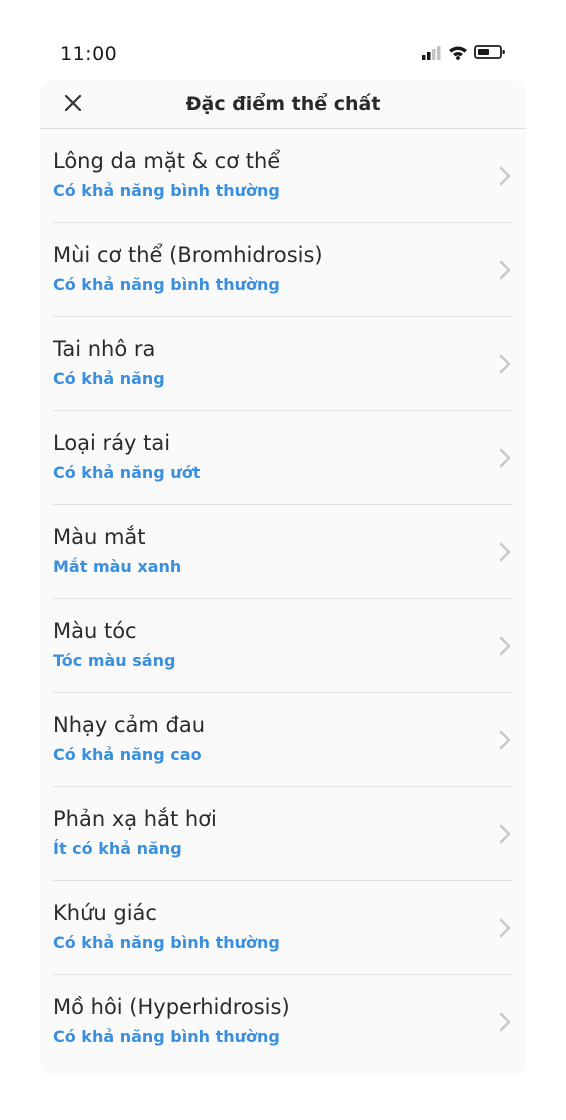  What do you see at coordinates (99, 537) in the screenshot?
I see `item-title: Màu mắt` at bounding box center [99, 537].